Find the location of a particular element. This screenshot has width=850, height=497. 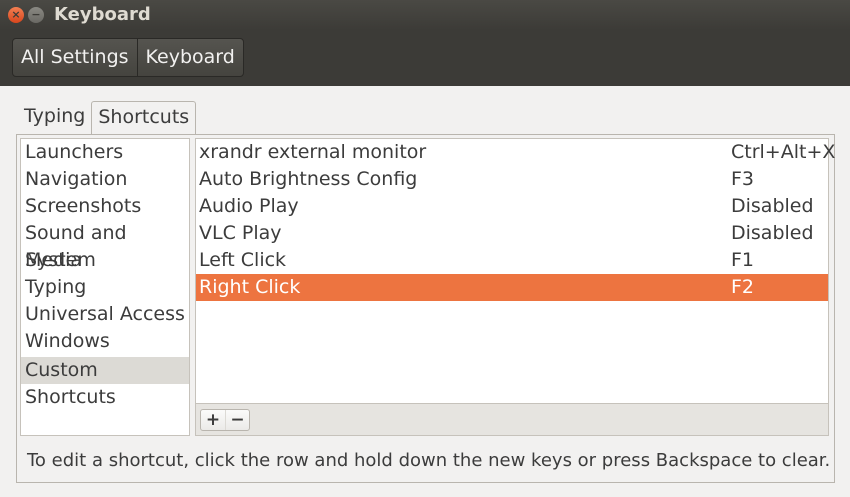

breadcrumb-all-settings: All Settings is located at coordinates (75, 57).